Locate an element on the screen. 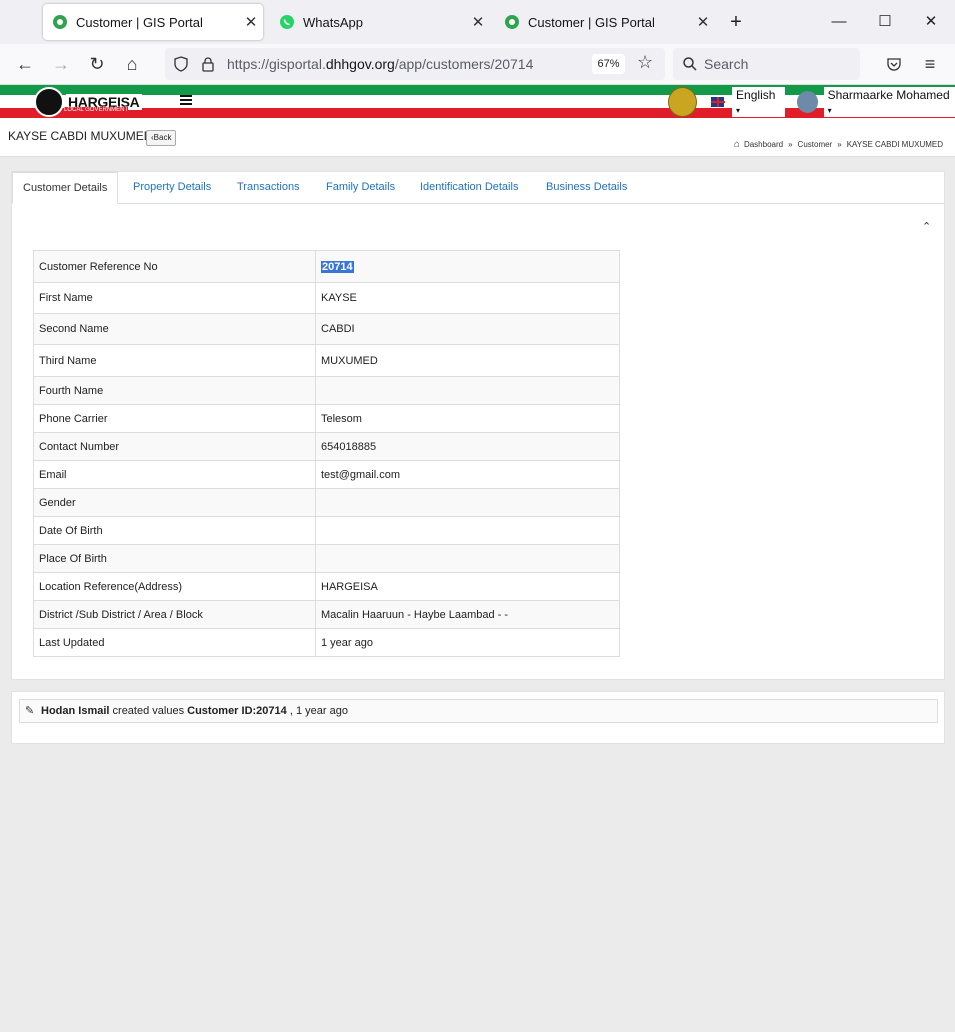 This screenshot has width=955, height=1032. table-row: Customer Reference No 20714 is located at coordinates (326, 266).